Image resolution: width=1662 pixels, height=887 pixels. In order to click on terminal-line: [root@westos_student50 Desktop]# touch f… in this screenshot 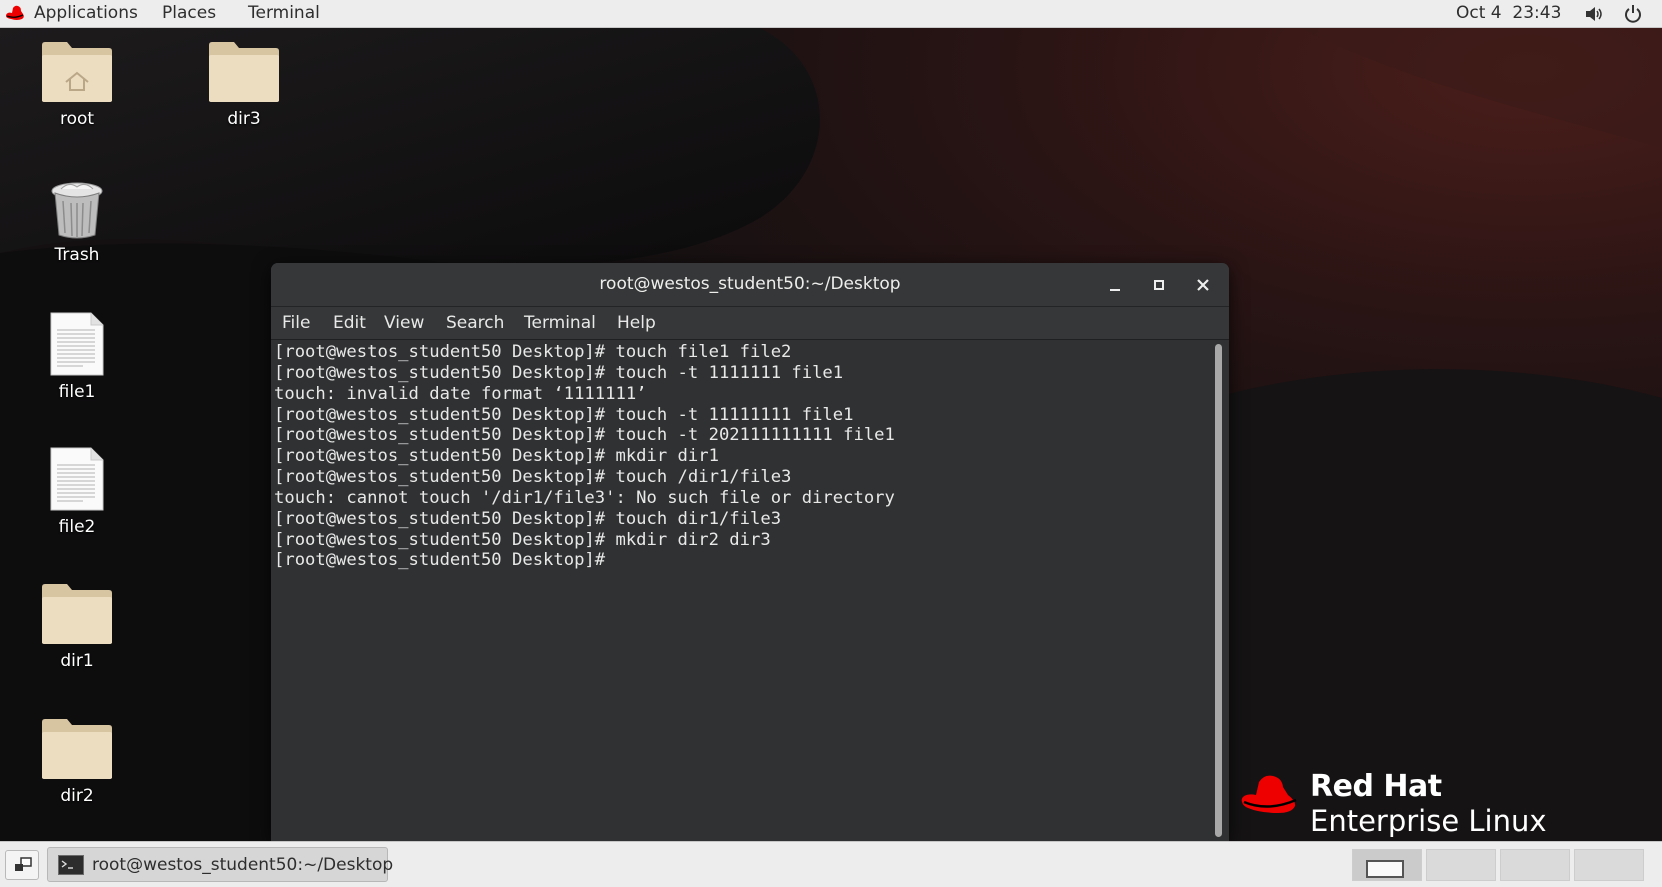, I will do `click(533, 352)`.